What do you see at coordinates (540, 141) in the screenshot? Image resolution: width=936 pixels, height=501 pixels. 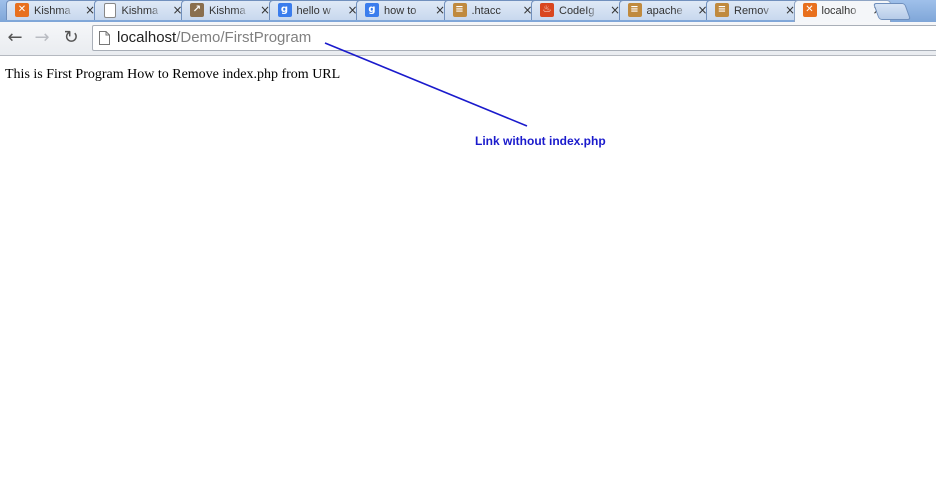 I see `annotation-label: Link without index.php` at bounding box center [540, 141].